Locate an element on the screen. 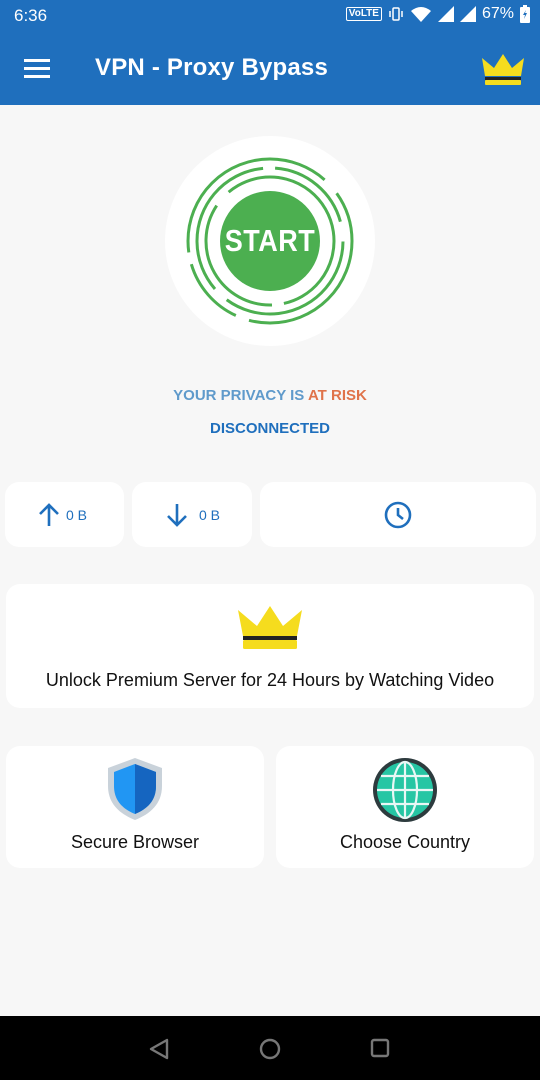 This screenshot has height=1080, width=540. download-arrow-icon is located at coordinates (177, 515).